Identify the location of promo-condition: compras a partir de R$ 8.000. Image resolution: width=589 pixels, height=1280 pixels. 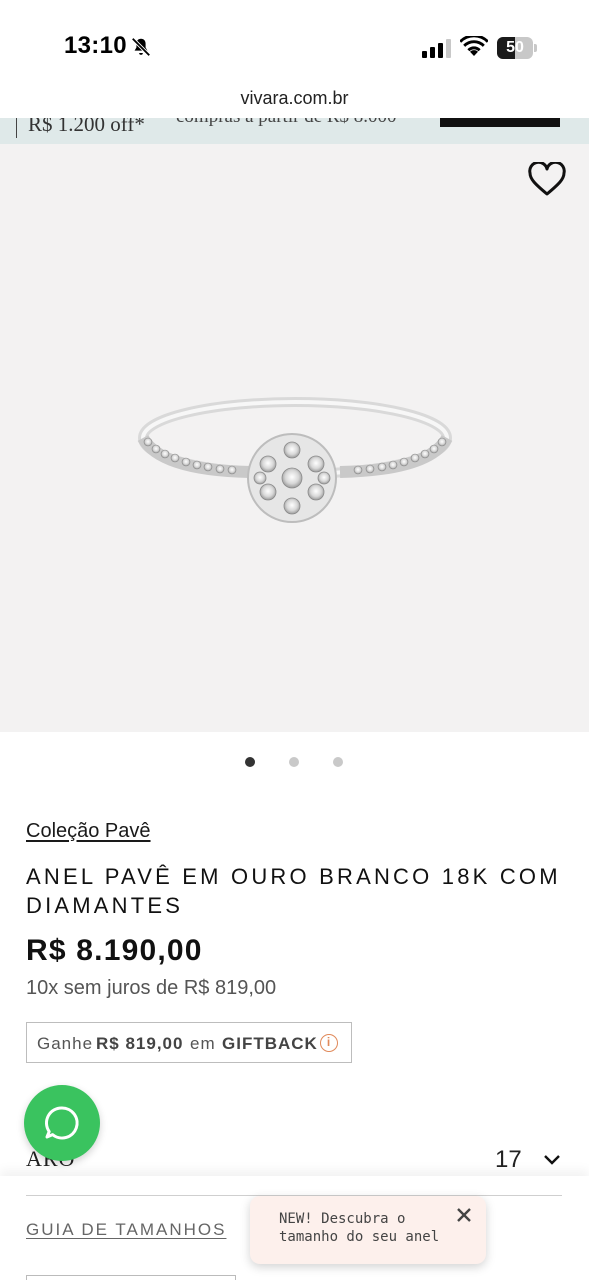
(286, 123).